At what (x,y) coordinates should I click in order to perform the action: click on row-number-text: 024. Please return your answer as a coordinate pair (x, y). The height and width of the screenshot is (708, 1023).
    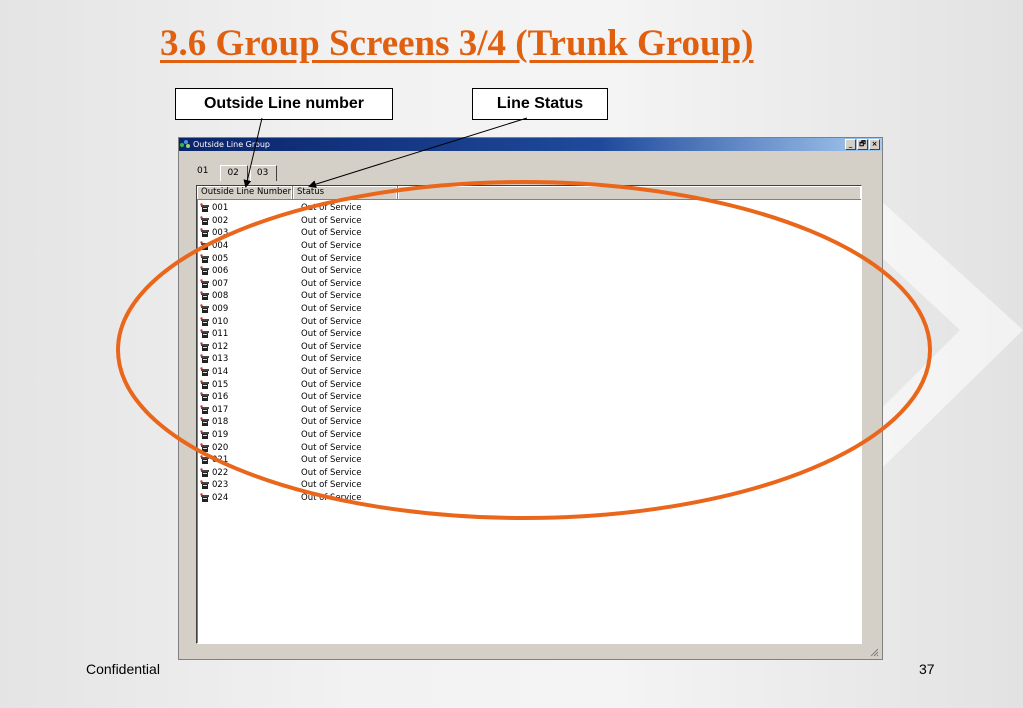
    Looking at the image, I should click on (220, 497).